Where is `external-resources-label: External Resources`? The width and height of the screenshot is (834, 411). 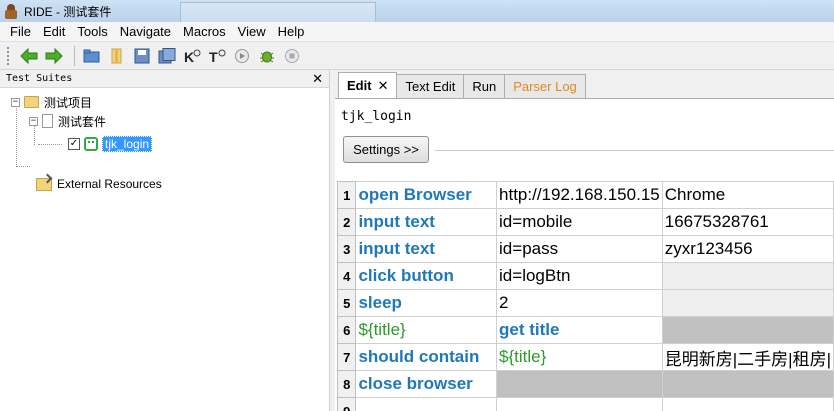
external-resources-label: External Resources is located at coordinates (109, 184).